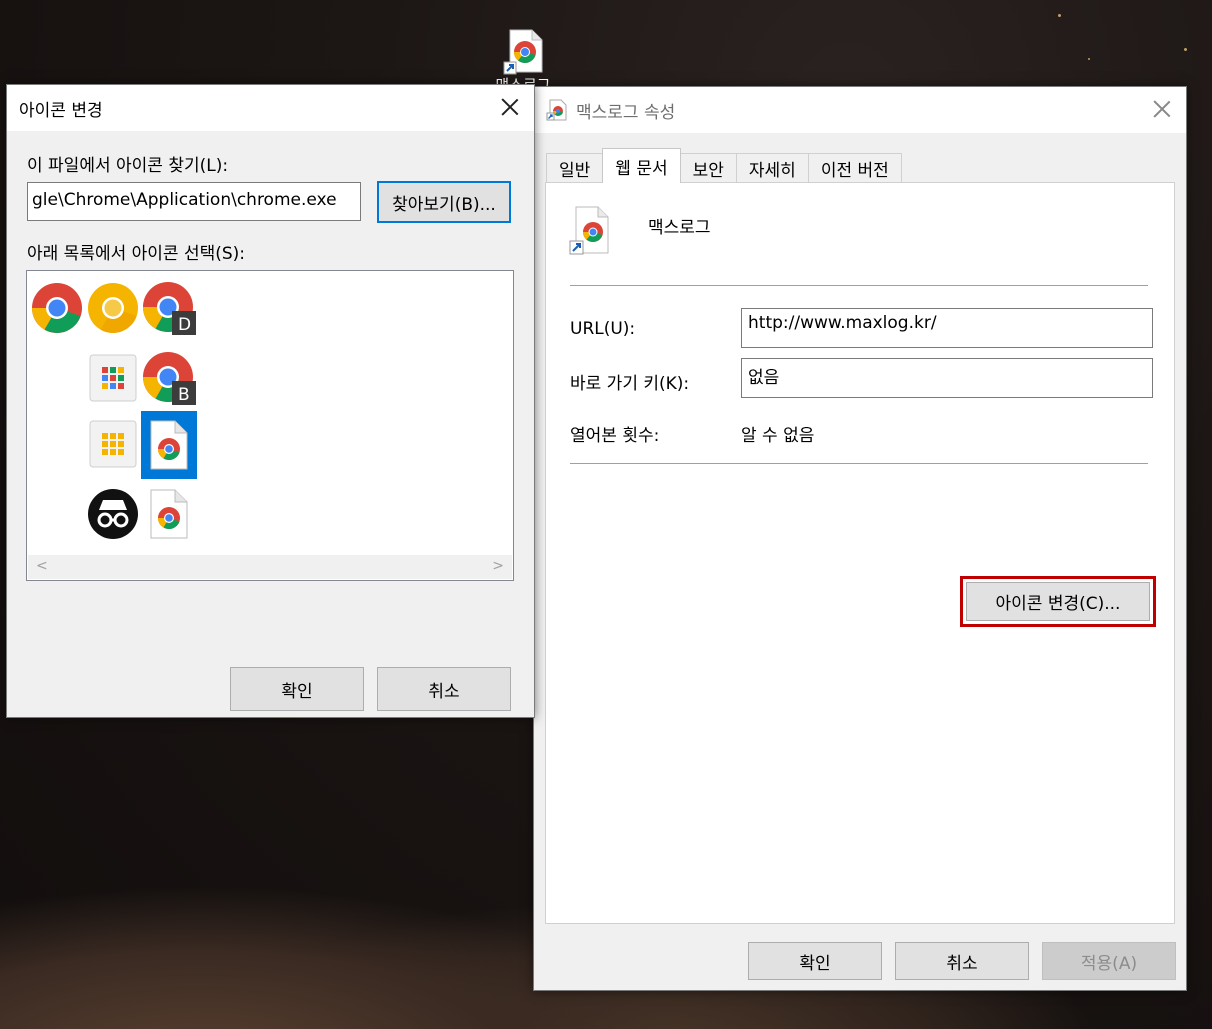  What do you see at coordinates (297, 689) in the screenshot?
I see `change-icon-ok-button: 확인` at bounding box center [297, 689].